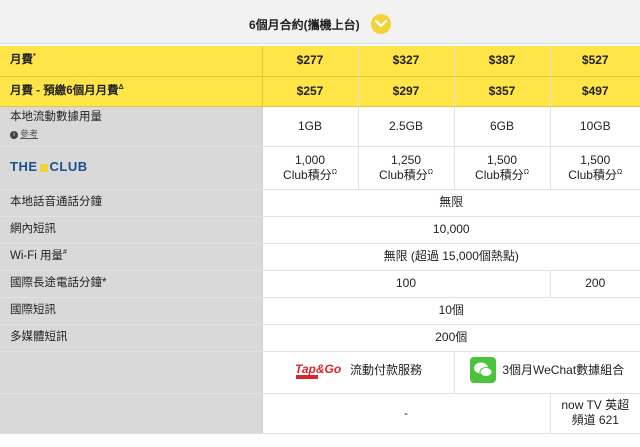  Describe the element at coordinates (502, 126) in the screenshot. I see `data-cell: 6GB` at that location.